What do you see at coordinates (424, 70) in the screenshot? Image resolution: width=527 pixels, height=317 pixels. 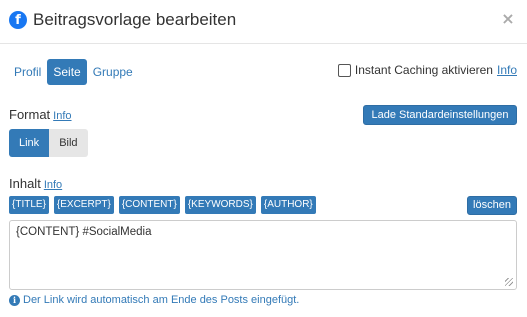 I see `instant-caching-label: Instant Caching aktivieren` at bounding box center [424, 70].